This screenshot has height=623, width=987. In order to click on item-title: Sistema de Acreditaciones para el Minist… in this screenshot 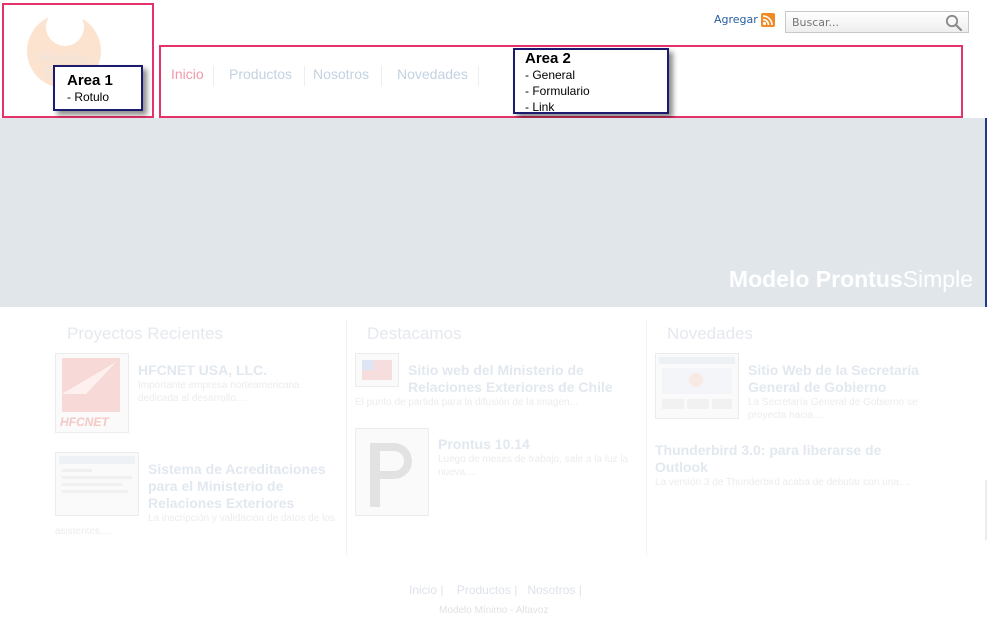, I will do `click(243, 486)`.